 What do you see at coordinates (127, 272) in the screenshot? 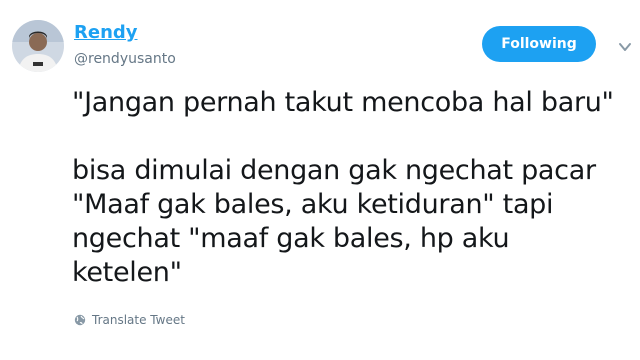
I see `tweet-text-line: ketelen"` at bounding box center [127, 272].